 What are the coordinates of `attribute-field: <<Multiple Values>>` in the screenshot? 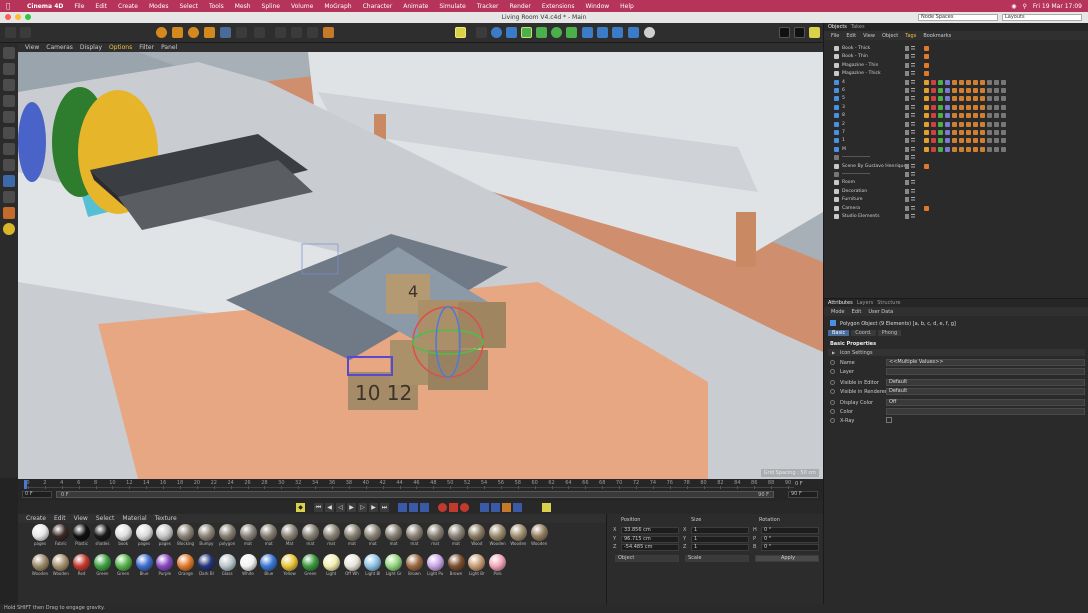 It's located at (985, 362).